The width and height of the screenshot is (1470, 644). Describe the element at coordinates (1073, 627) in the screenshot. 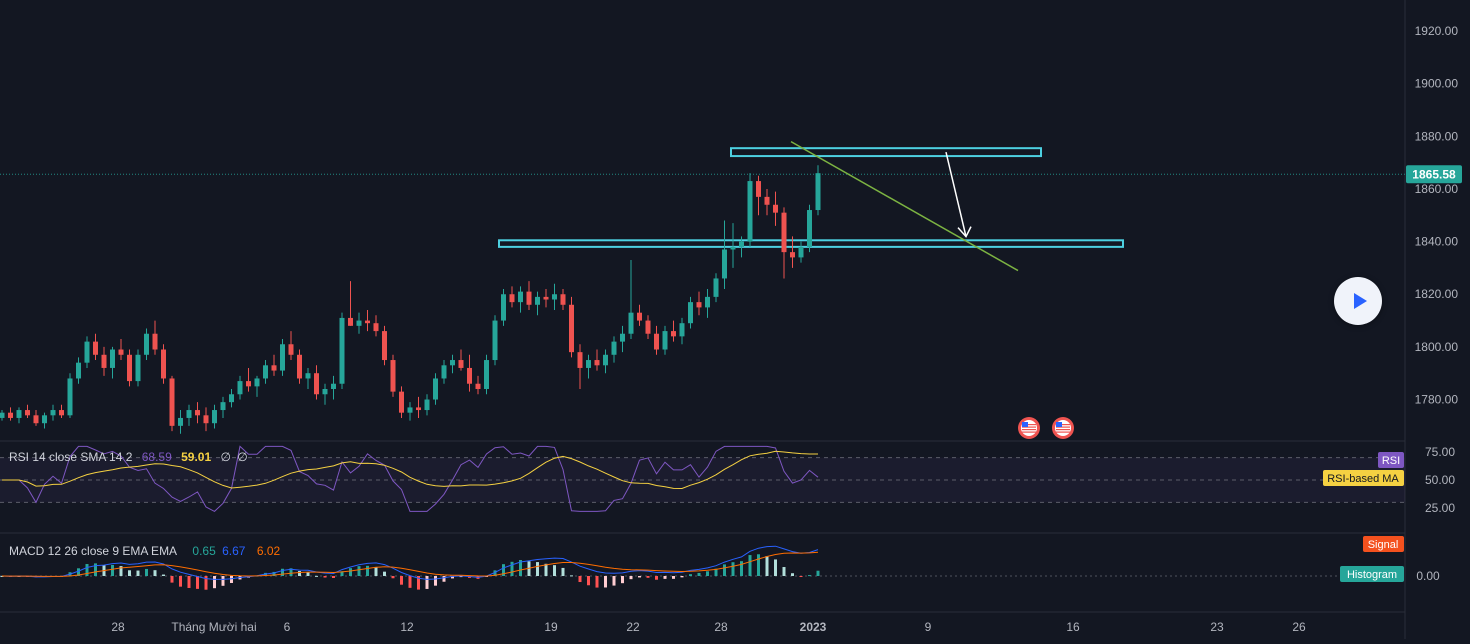

I see `time-tick-label: 16` at that location.